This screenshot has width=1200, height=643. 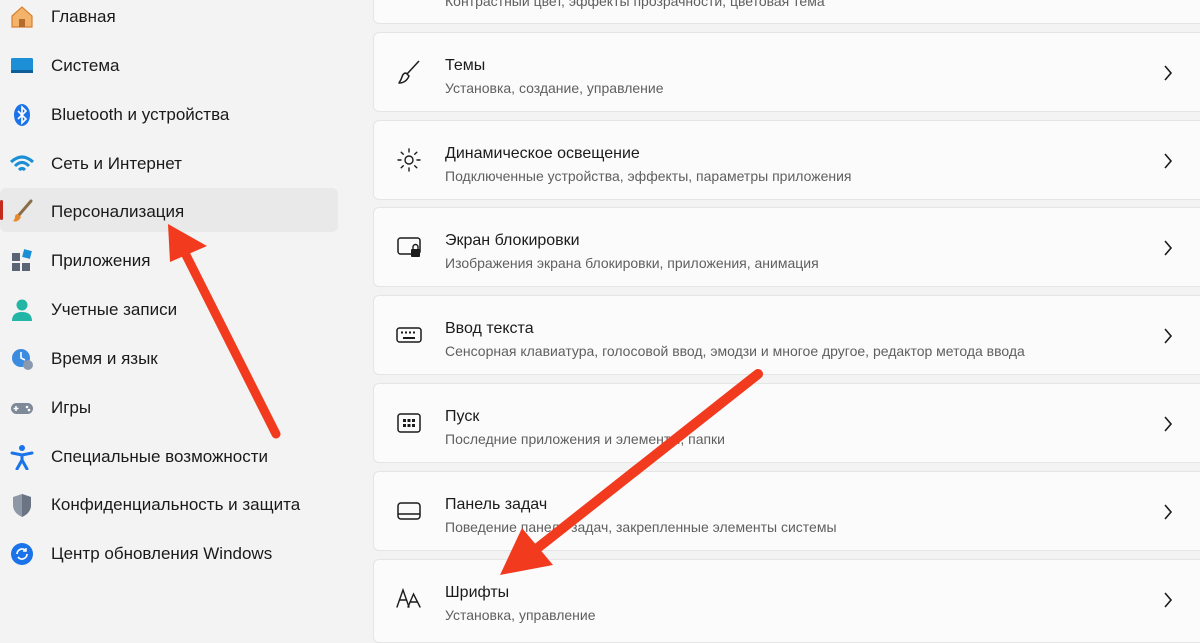 I want to click on sidebar-item-accessibility: Специальные возможности, so click(x=169, y=456).